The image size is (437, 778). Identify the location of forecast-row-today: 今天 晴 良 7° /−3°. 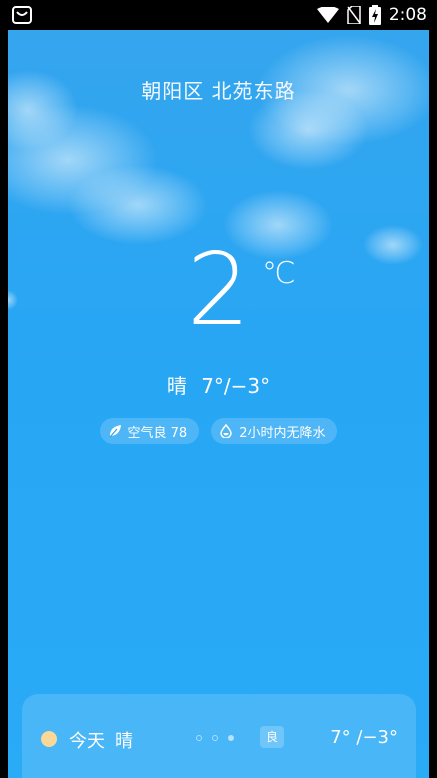
(219, 739).